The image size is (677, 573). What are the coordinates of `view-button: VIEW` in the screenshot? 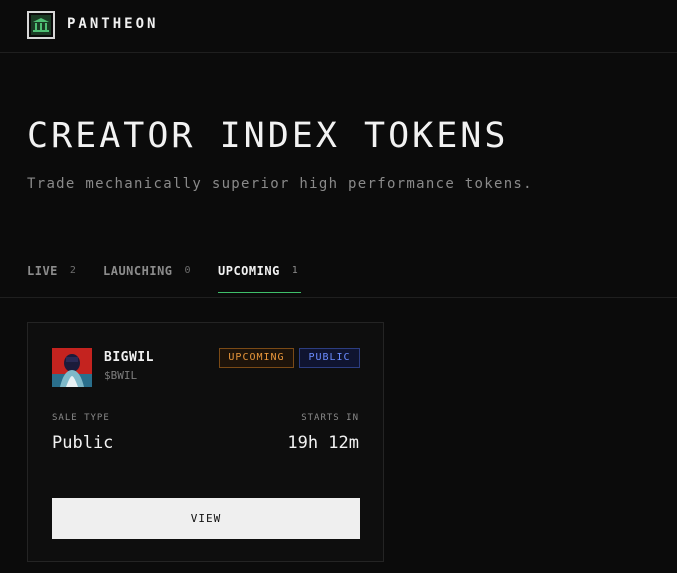 It's located at (206, 518).